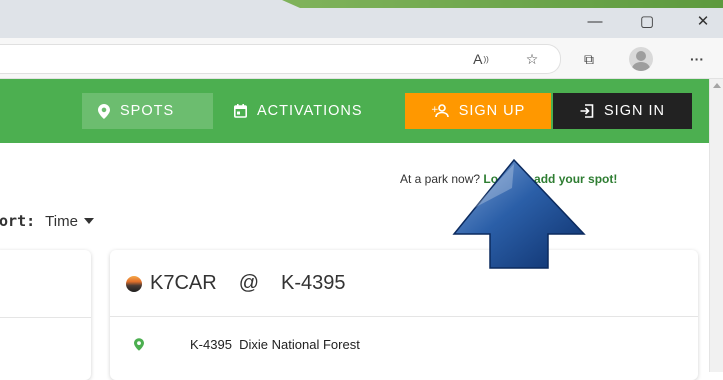  What do you see at coordinates (481, 59) in the screenshot?
I see `read-aloud-icon: A))` at bounding box center [481, 59].